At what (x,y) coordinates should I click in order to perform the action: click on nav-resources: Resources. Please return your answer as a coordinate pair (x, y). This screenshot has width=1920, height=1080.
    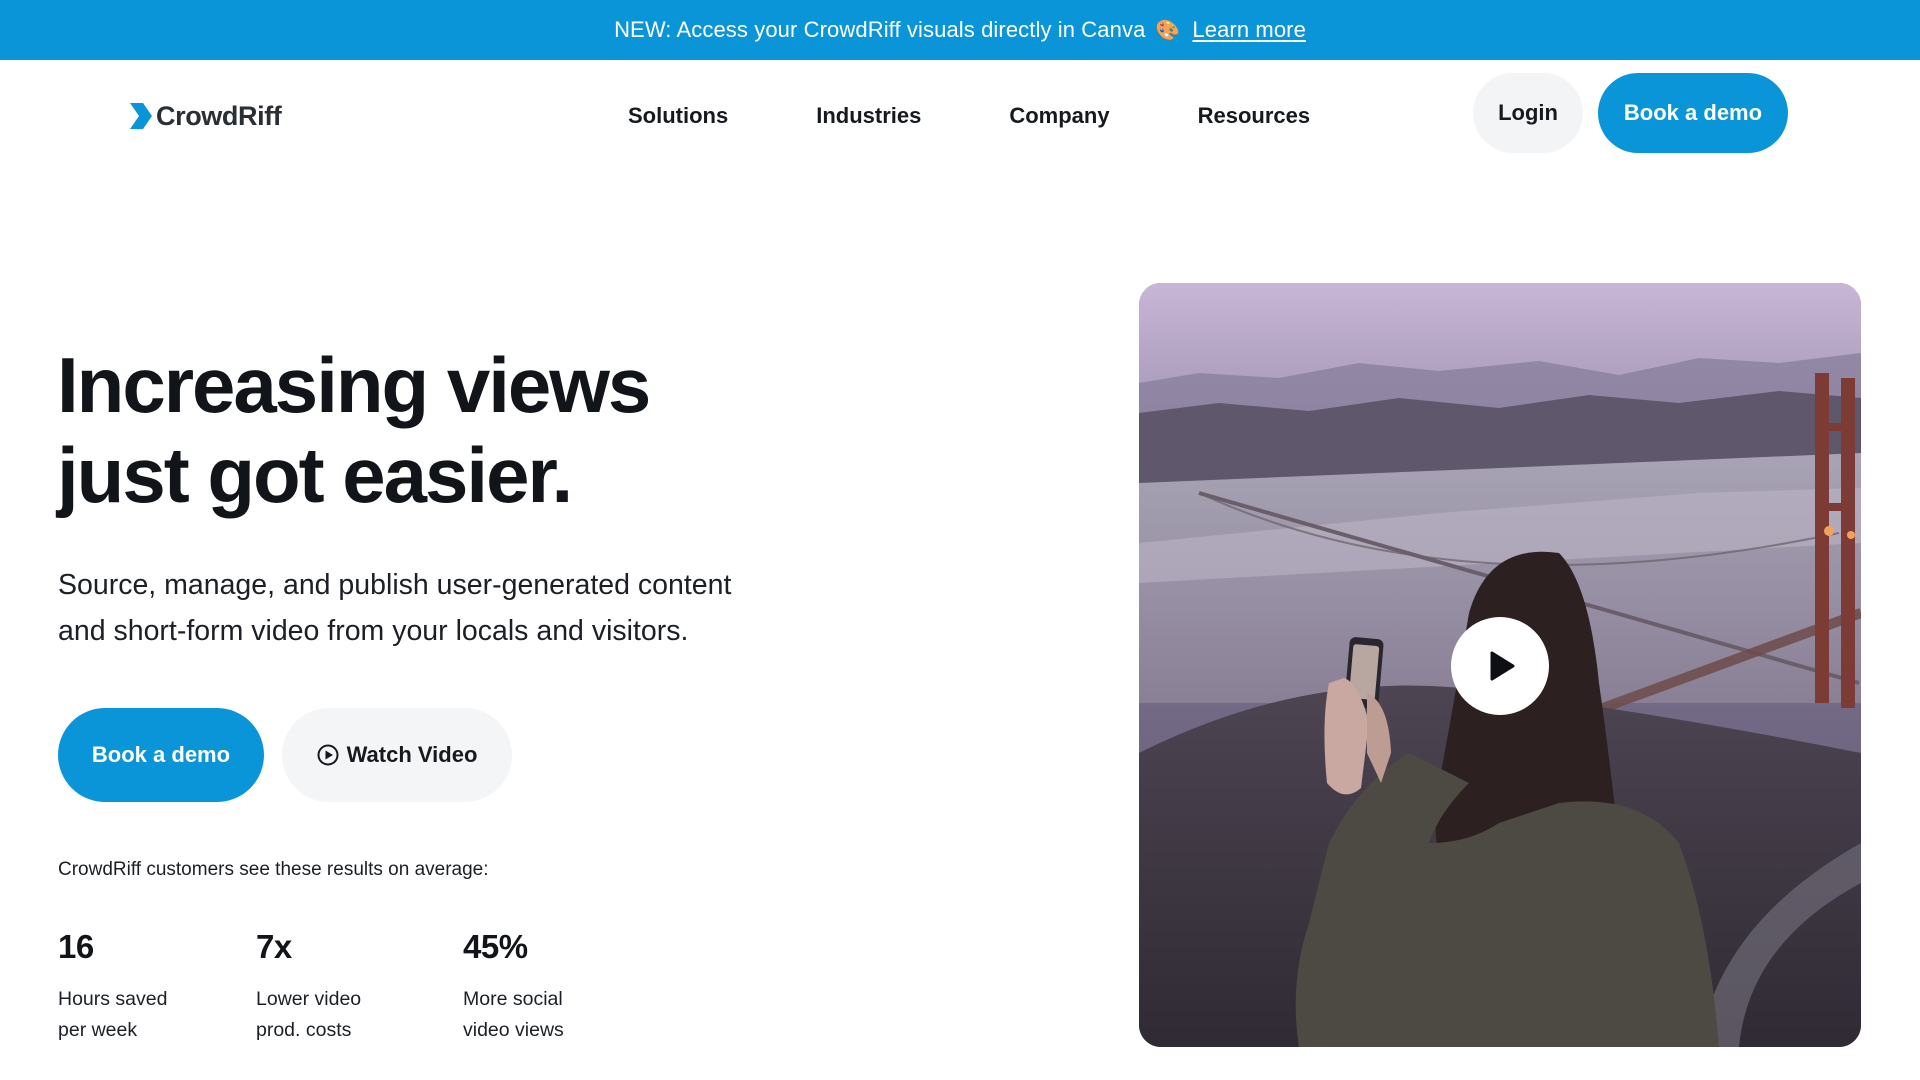
    Looking at the image, I should click on (1254, 116).